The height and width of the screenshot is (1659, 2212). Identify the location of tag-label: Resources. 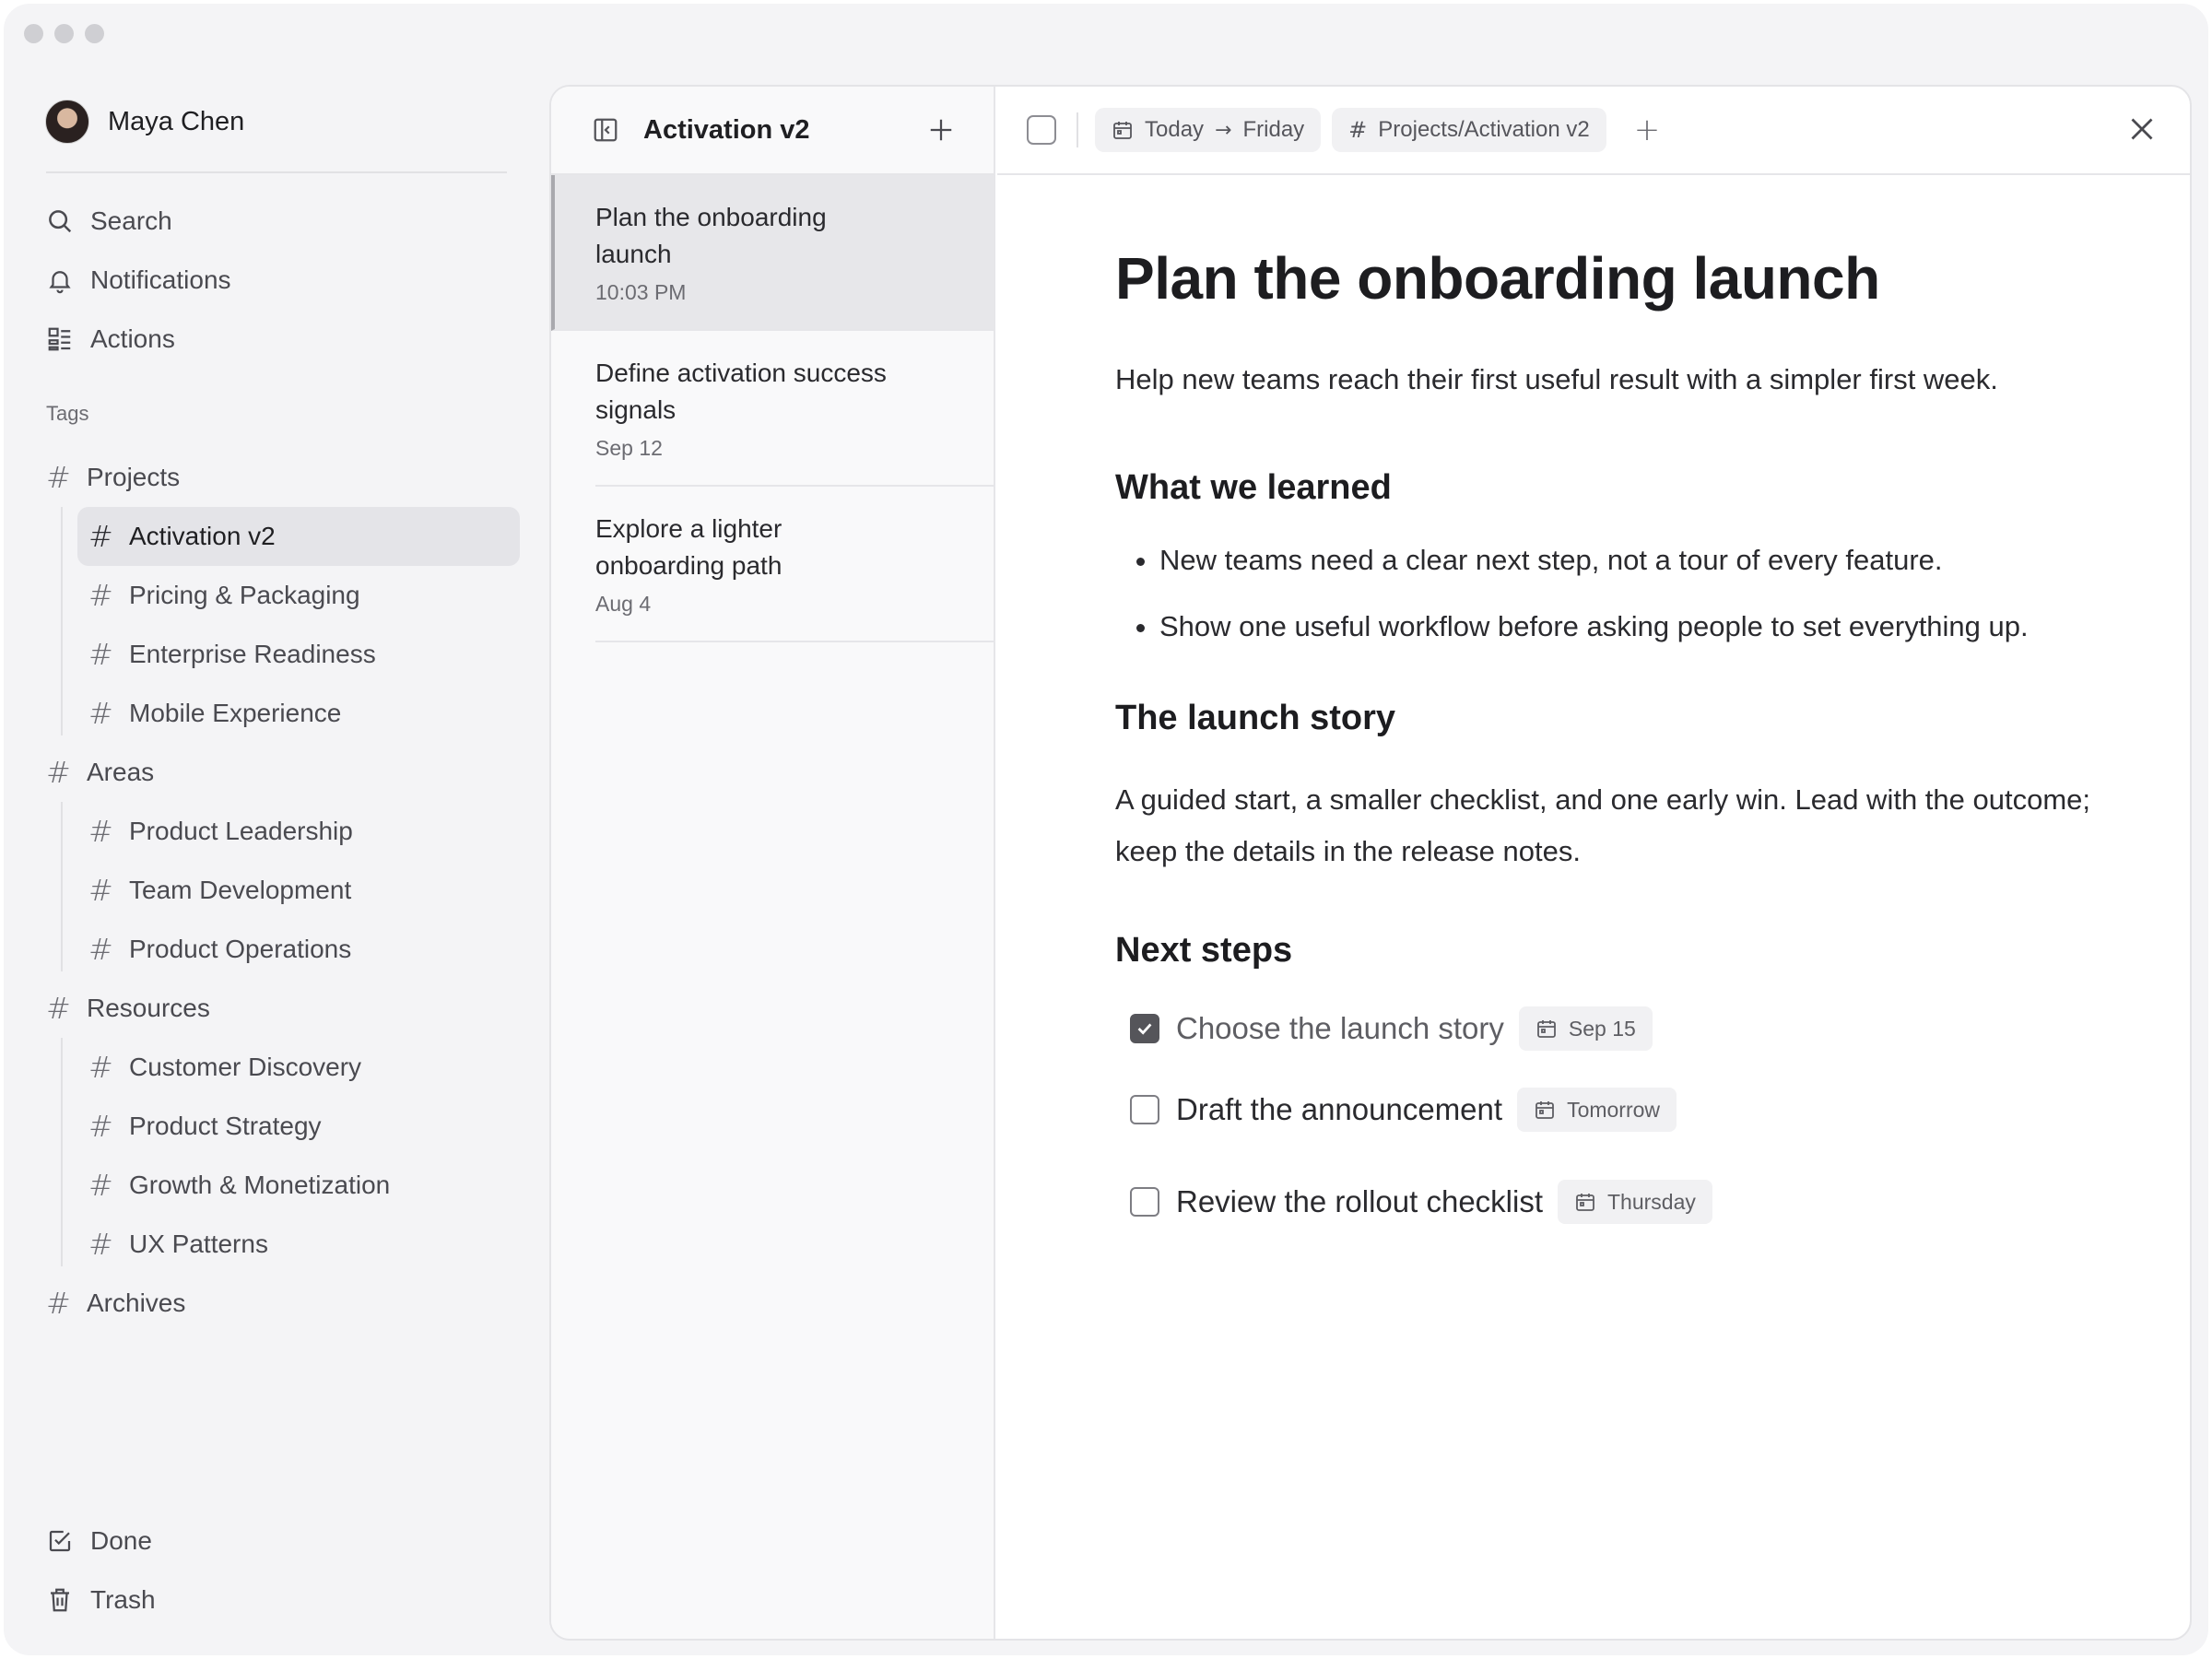
(148, 1008).